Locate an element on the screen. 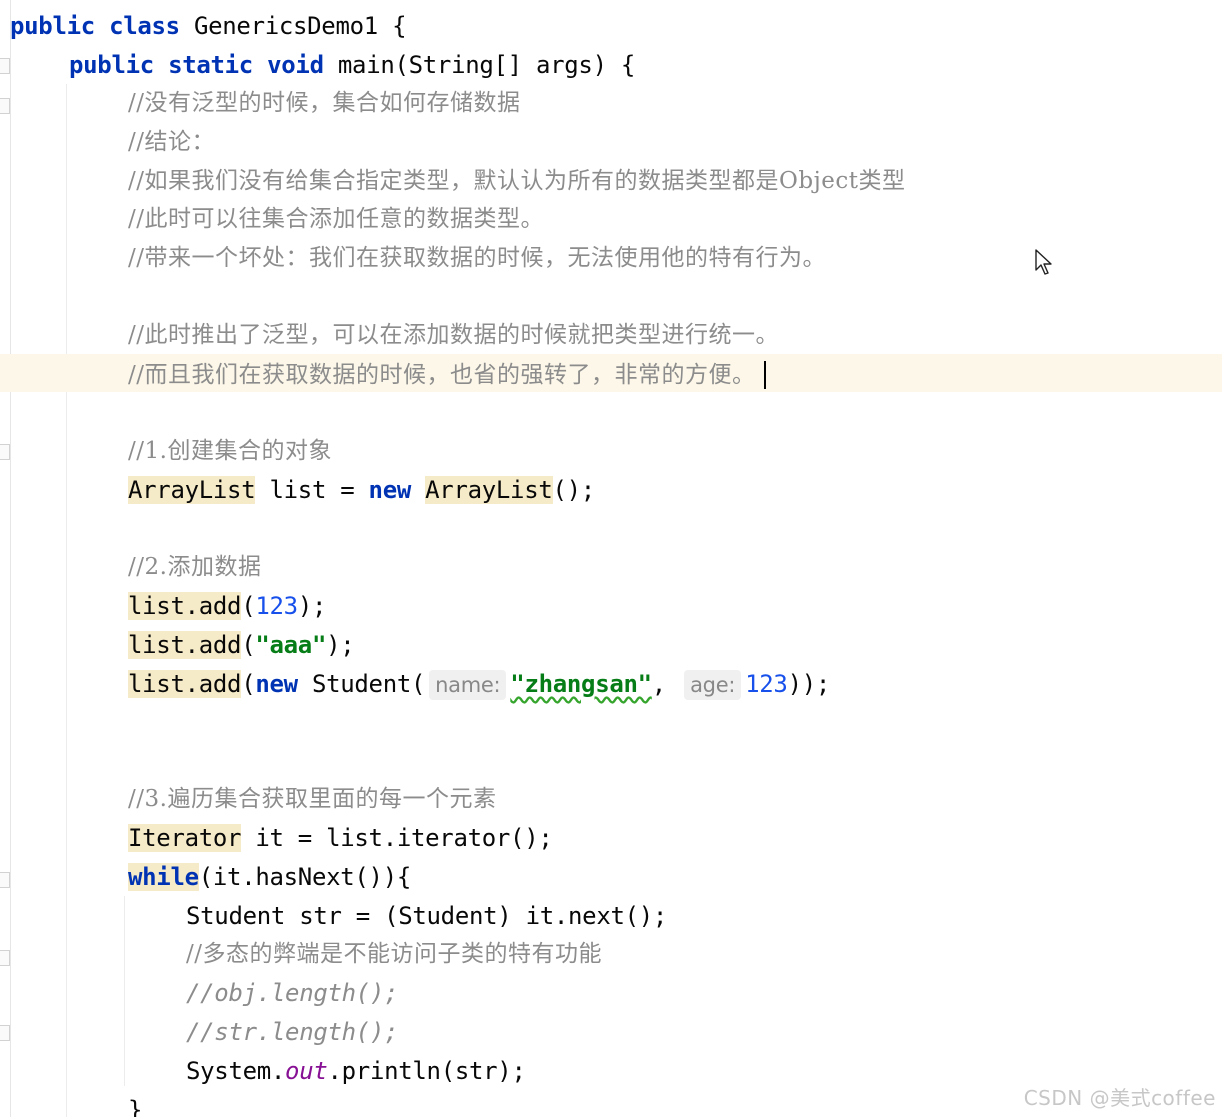 The width and height of the screenshot is (1222, 1117). class-name: GenericsDemo1 is located at coordinates (285, 26).